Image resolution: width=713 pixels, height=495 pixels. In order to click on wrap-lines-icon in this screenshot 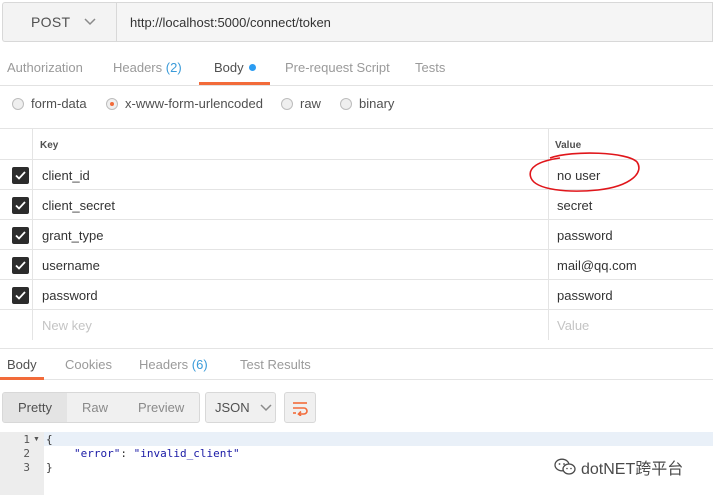, I will do `click(300, 408)`.